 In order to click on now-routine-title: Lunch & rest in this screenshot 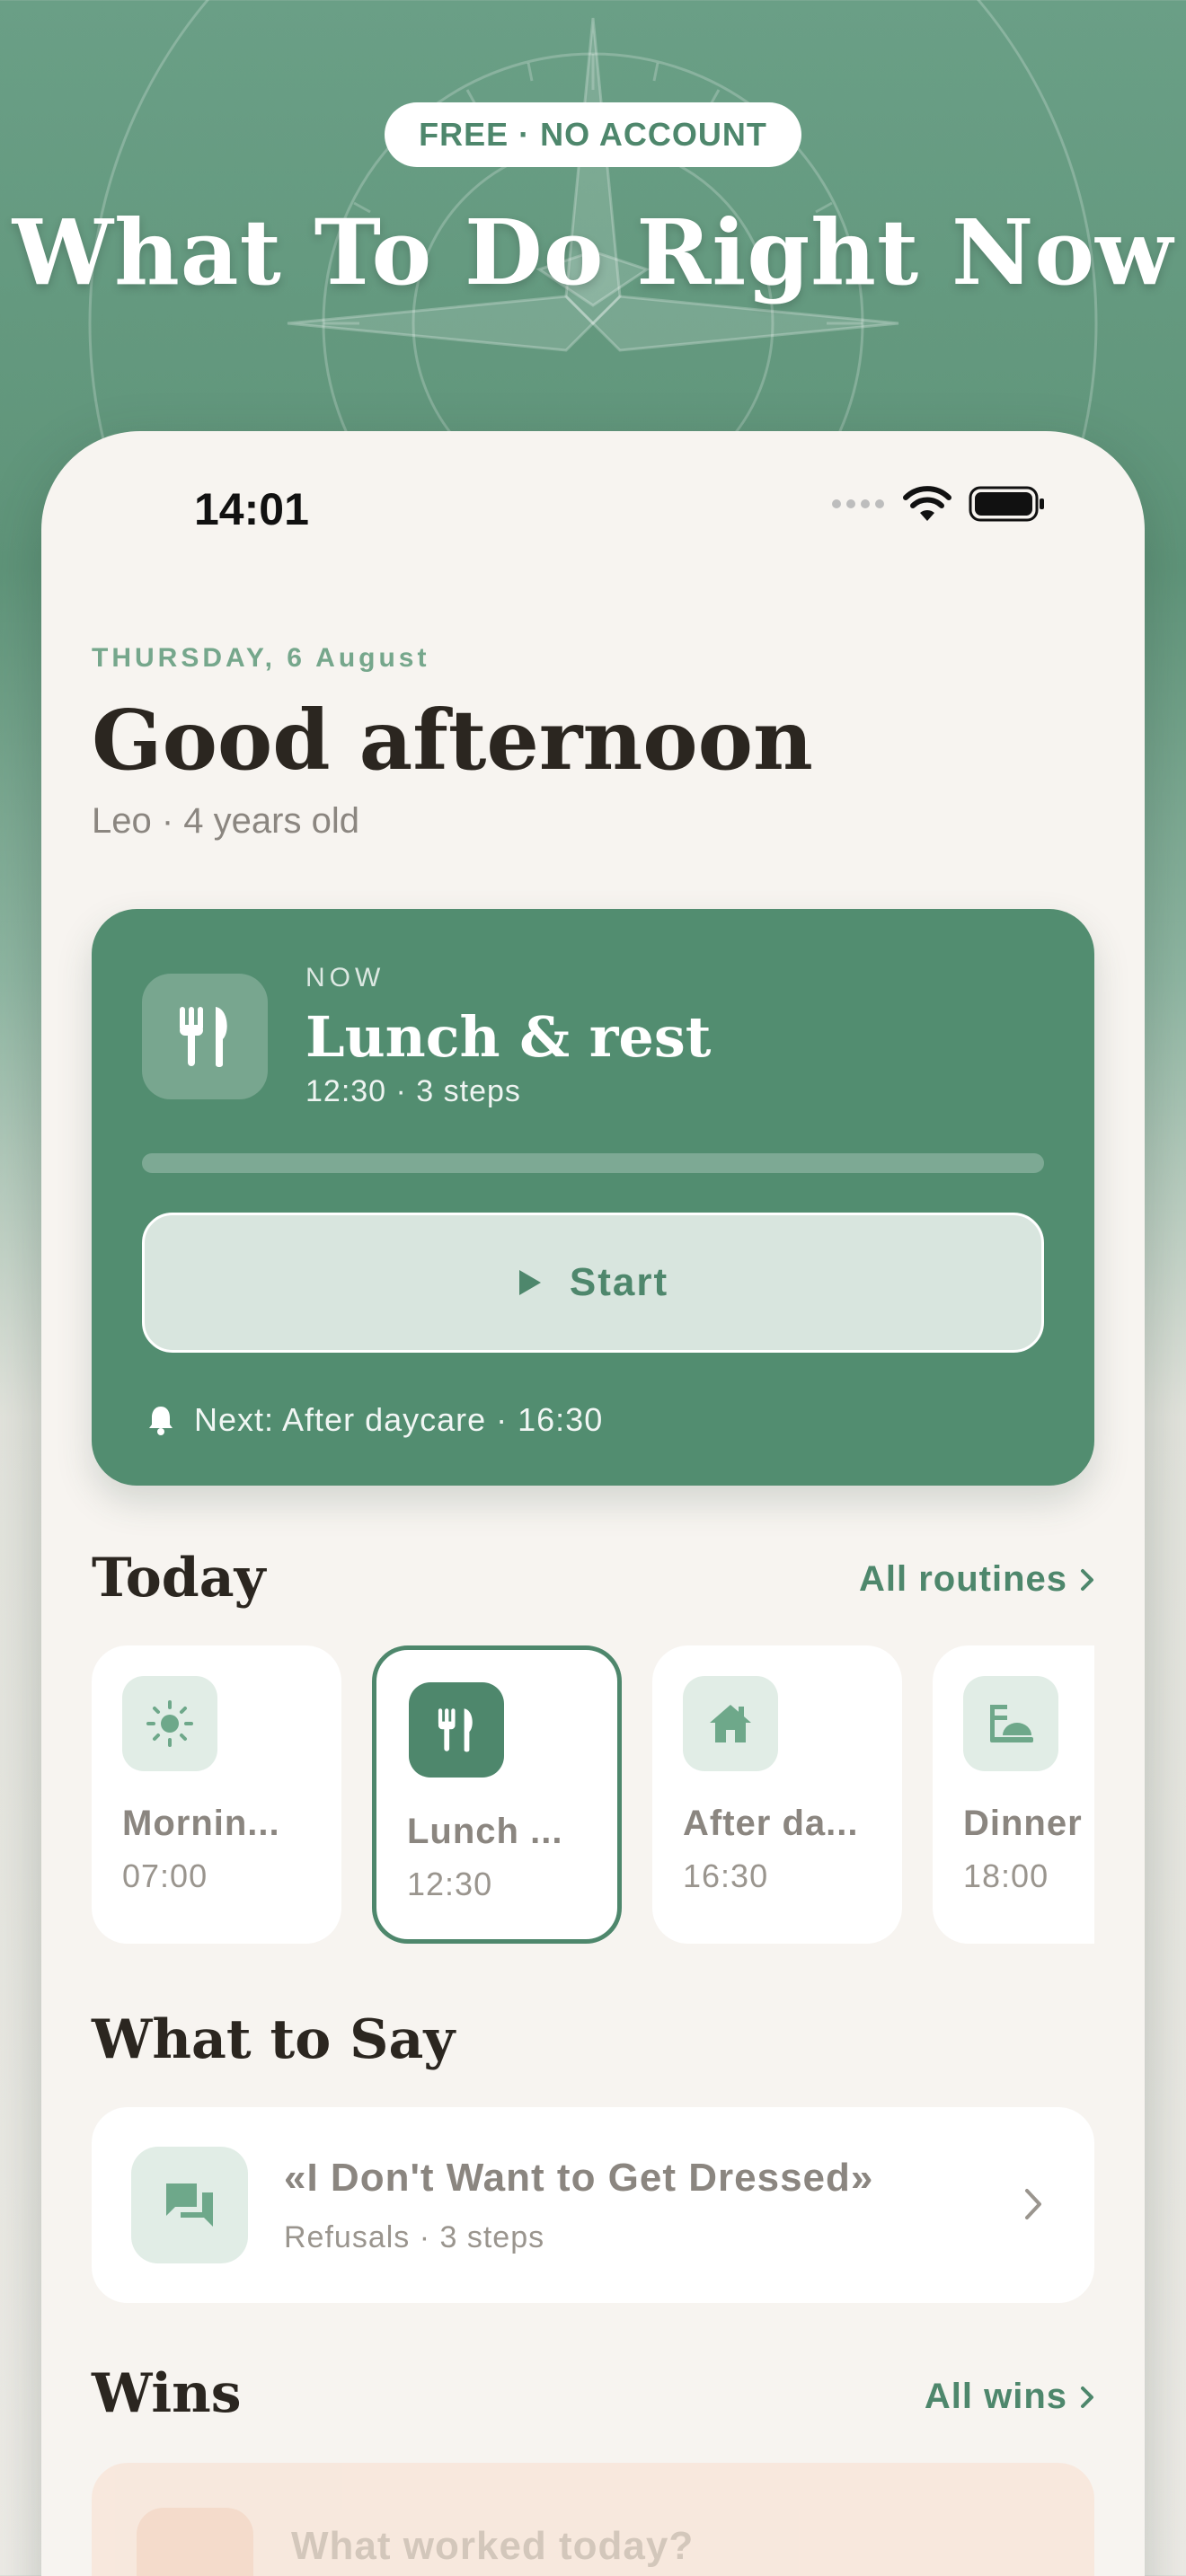, I will do `click(508, 1037)`.